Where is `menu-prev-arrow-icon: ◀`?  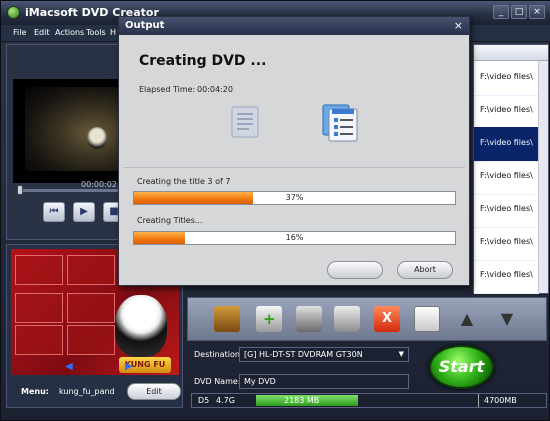 menu-prev-arrow-icon: ◀ is located at coordinates (69, 366).